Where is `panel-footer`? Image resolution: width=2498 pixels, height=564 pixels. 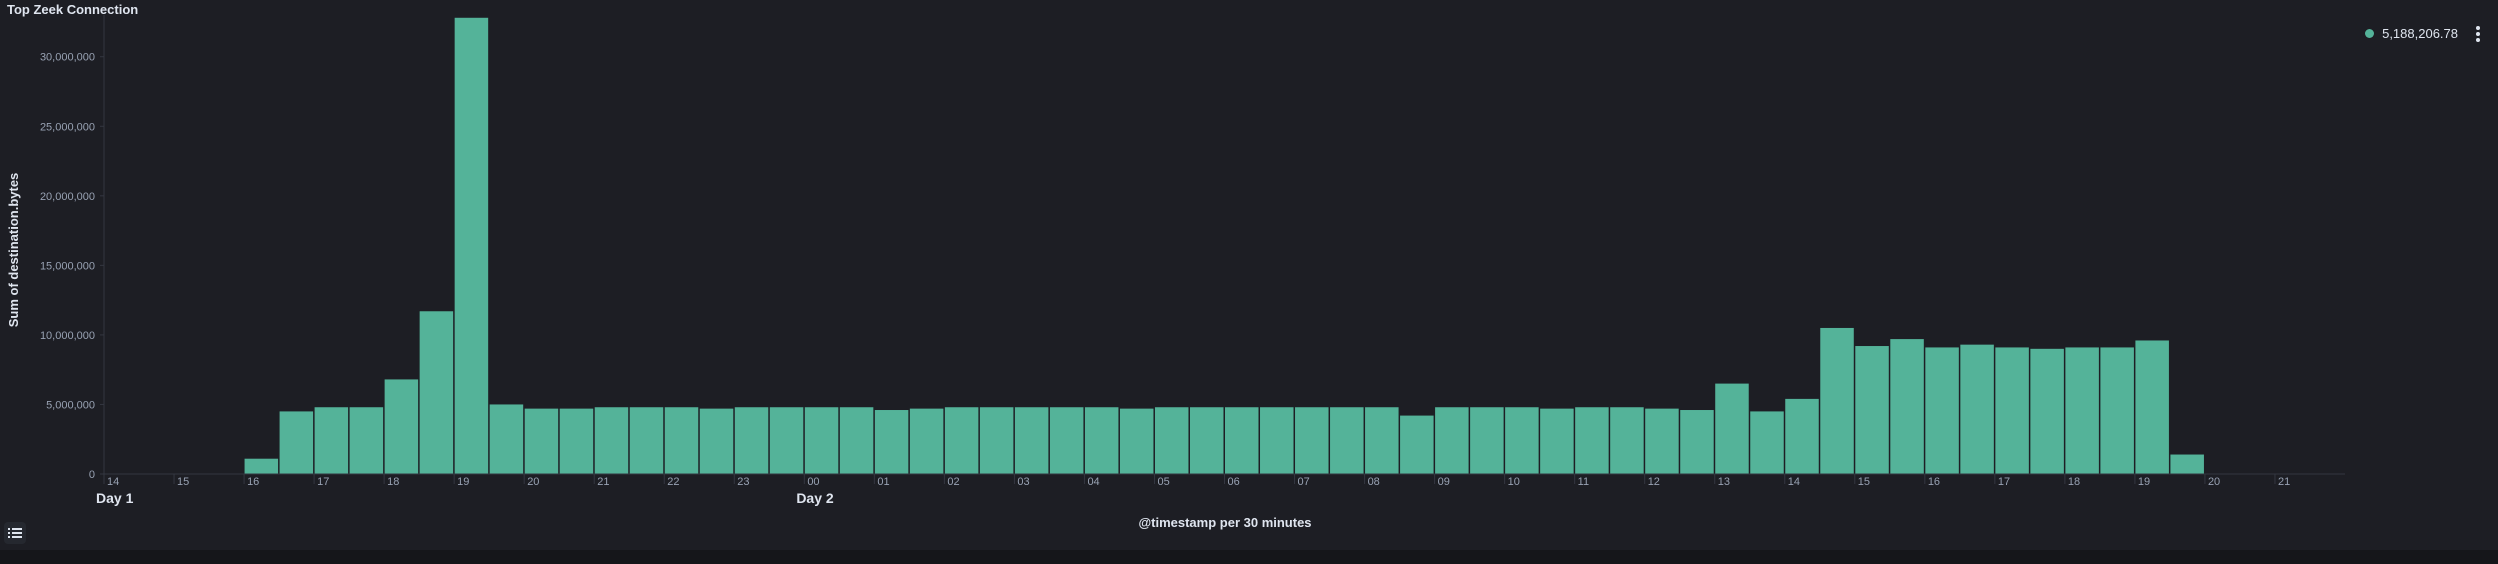
panel-footer is located at coordinates (1249, 557).